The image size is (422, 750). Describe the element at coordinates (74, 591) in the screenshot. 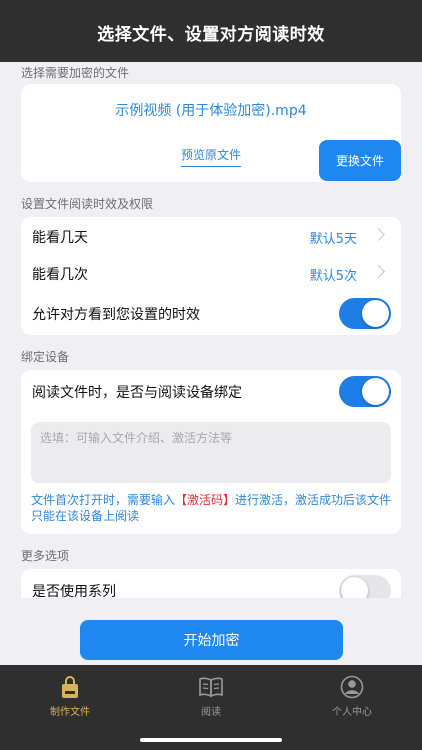

I see `series-label: 是否使用系列` at that location.